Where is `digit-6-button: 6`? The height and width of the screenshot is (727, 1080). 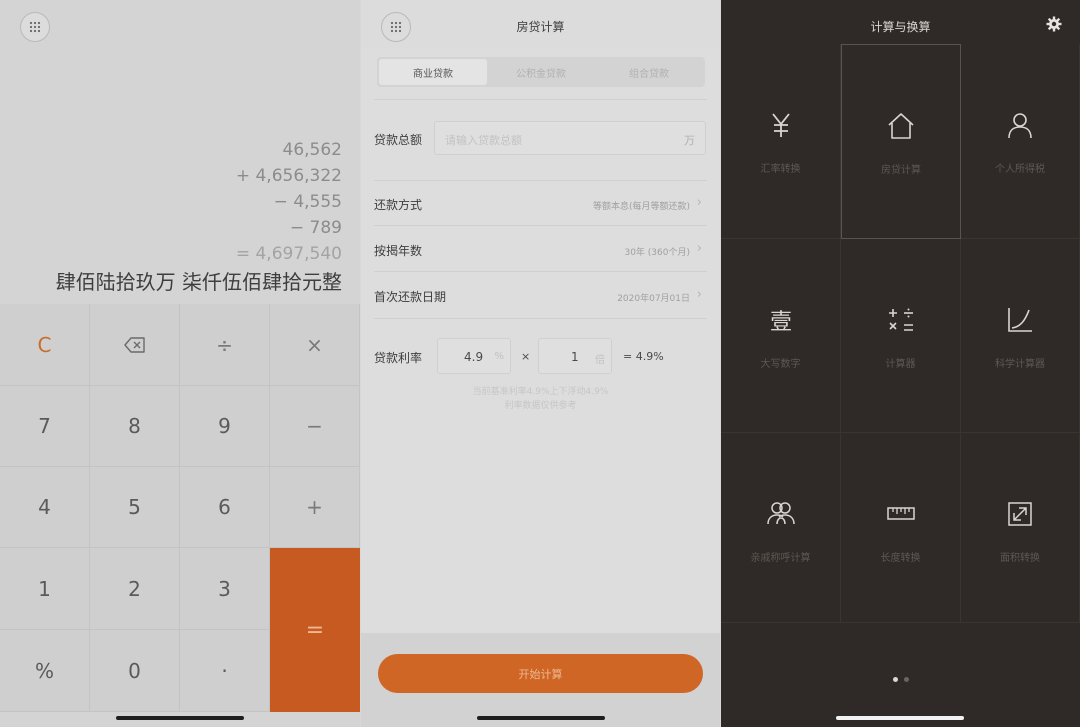 digit-6-button: 6 is located at coordinates (225, 507).